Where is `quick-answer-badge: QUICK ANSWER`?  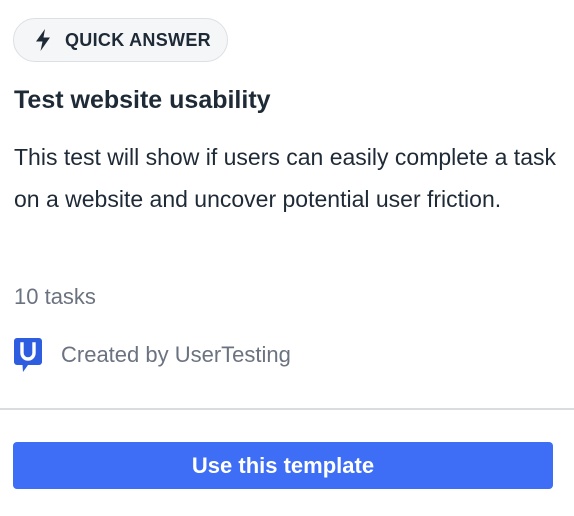 quick-answer-badge: QUICK ANSWER is located at coordinates (120, 40).